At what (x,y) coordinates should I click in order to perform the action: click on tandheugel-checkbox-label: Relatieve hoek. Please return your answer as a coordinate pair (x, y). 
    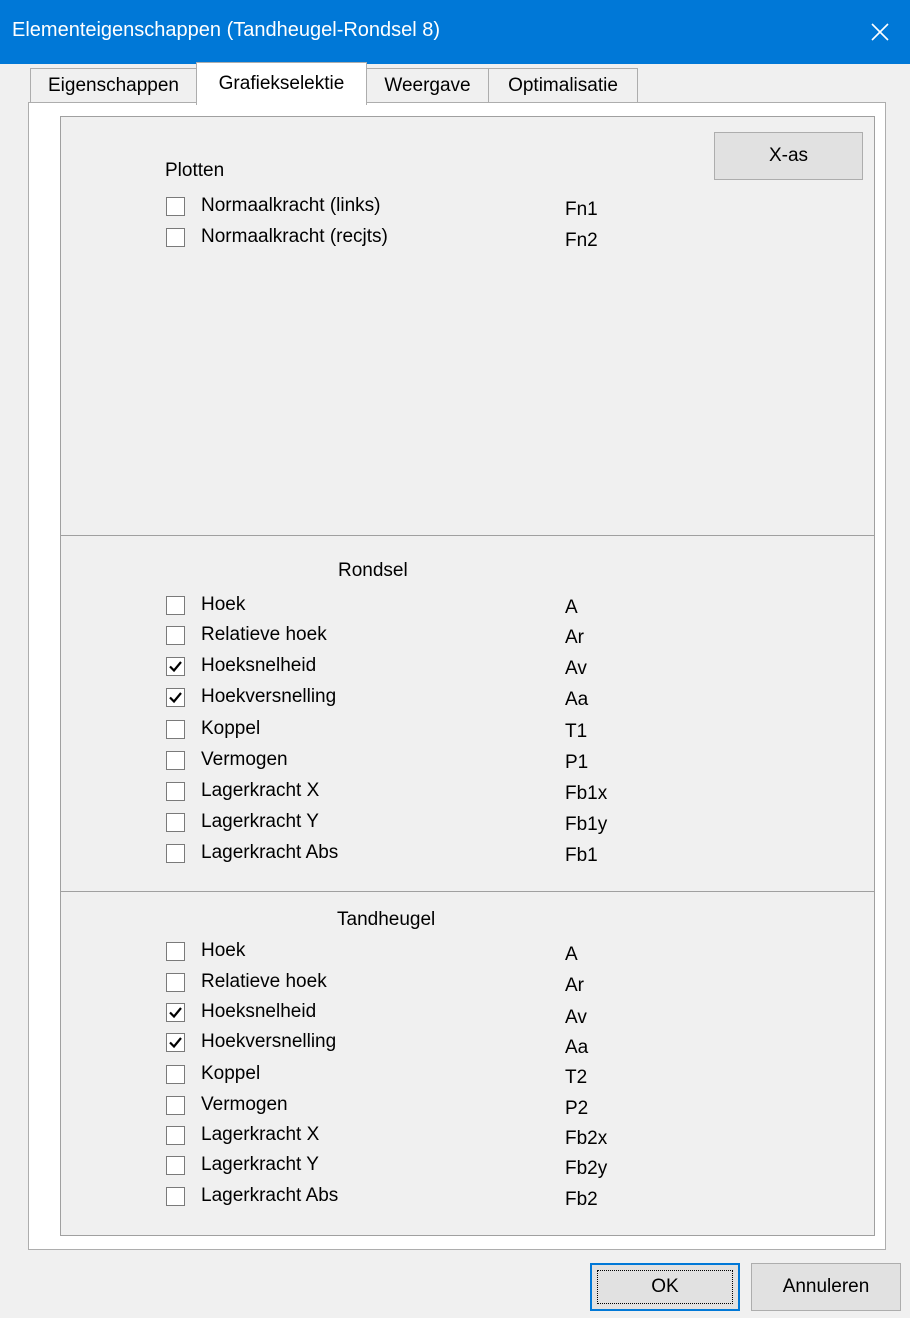
    Looking at the image, I should click on (264, 981).